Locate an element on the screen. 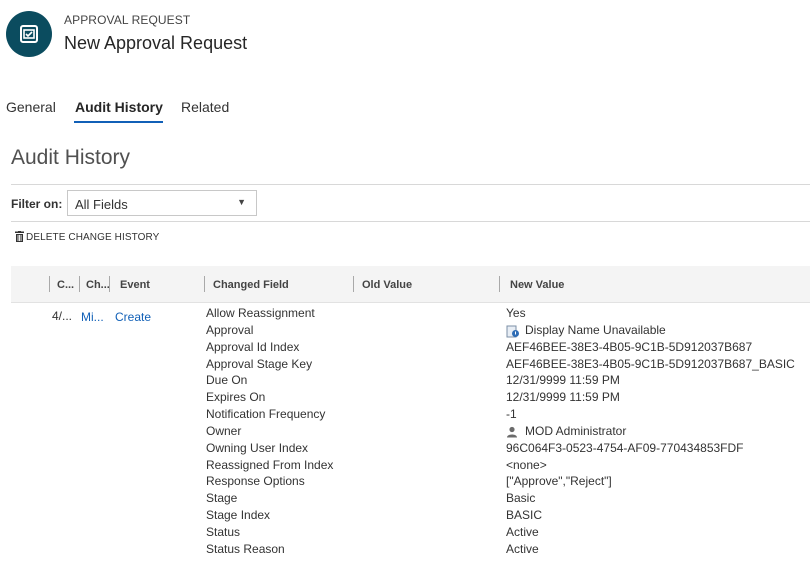  changed-field-item: Allow Reassignment is located at coordinates (260, 313).